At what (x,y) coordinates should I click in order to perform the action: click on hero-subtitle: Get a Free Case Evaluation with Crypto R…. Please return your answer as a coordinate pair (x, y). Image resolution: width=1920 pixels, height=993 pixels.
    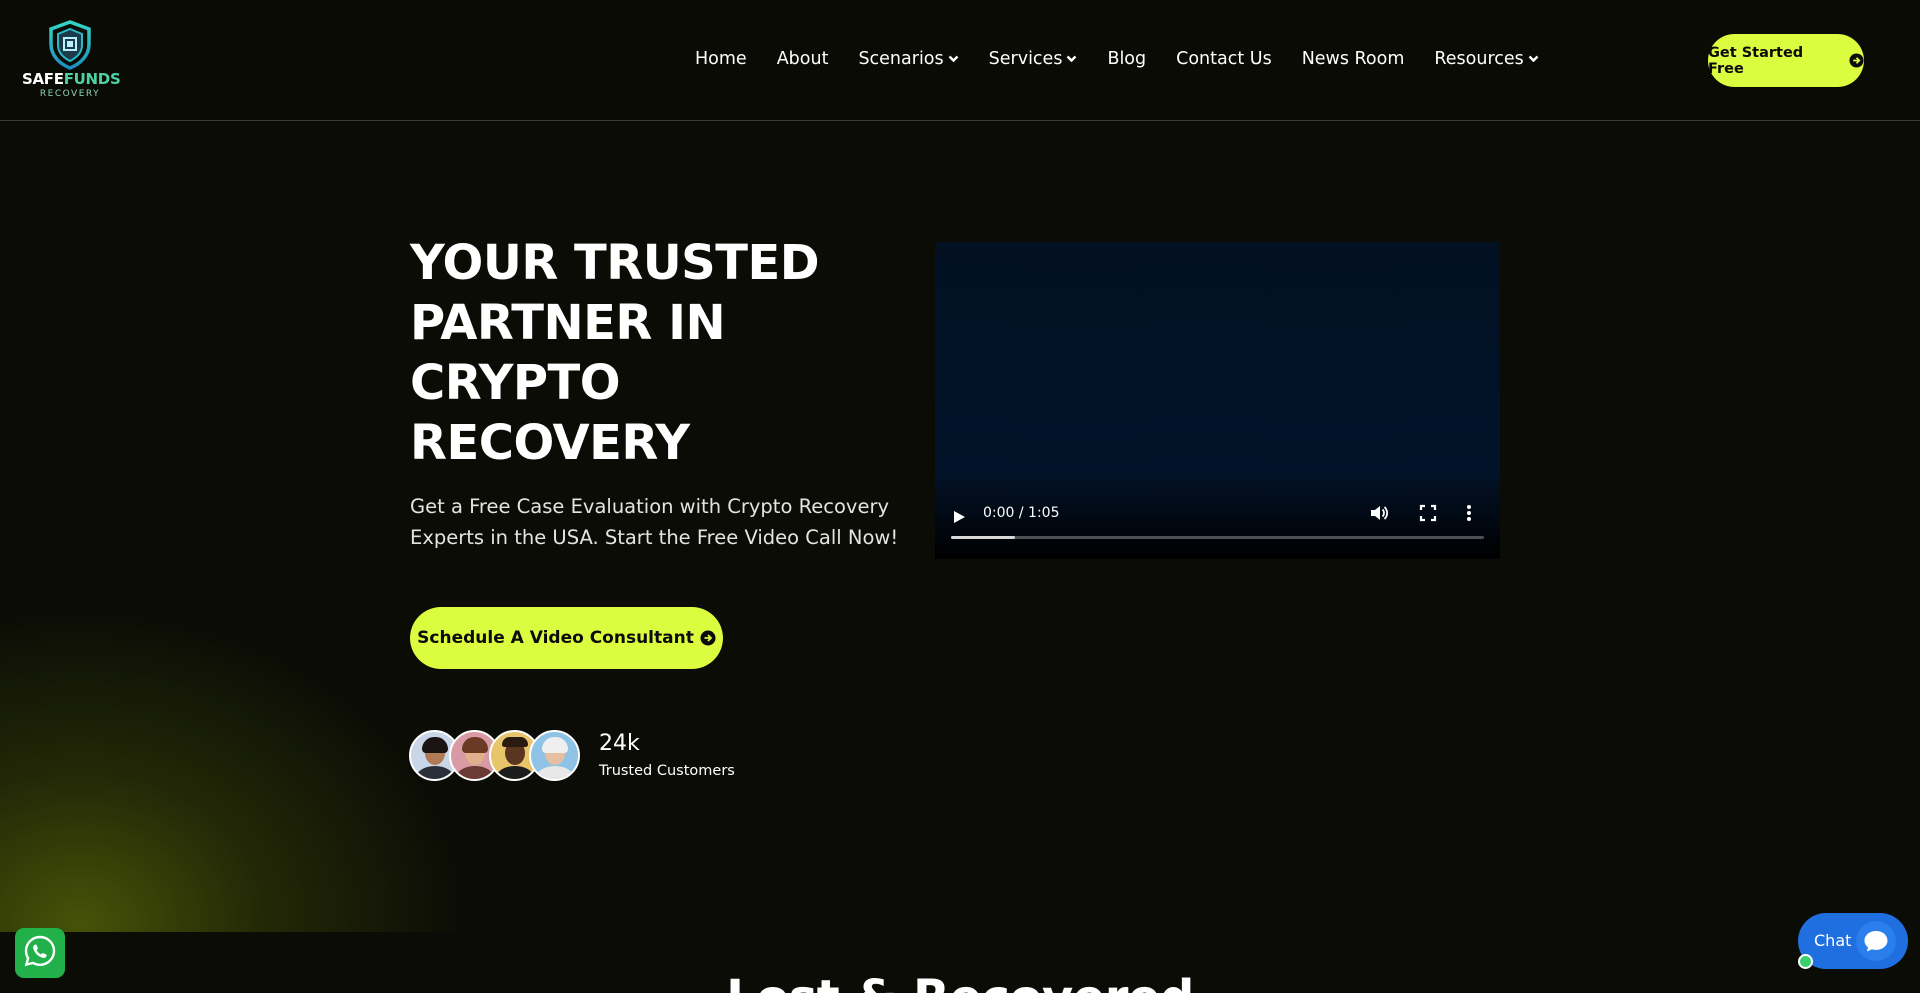
    Looking at the image, I should click on (654, 522).